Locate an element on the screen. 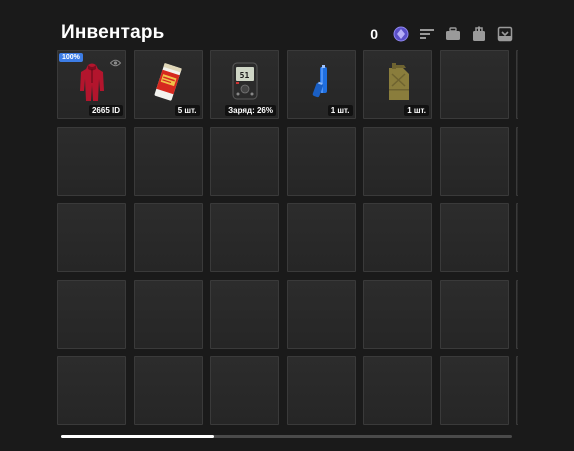  inventory-slot-jerry-can: 1 шт. is located at coordinates (397, 84).